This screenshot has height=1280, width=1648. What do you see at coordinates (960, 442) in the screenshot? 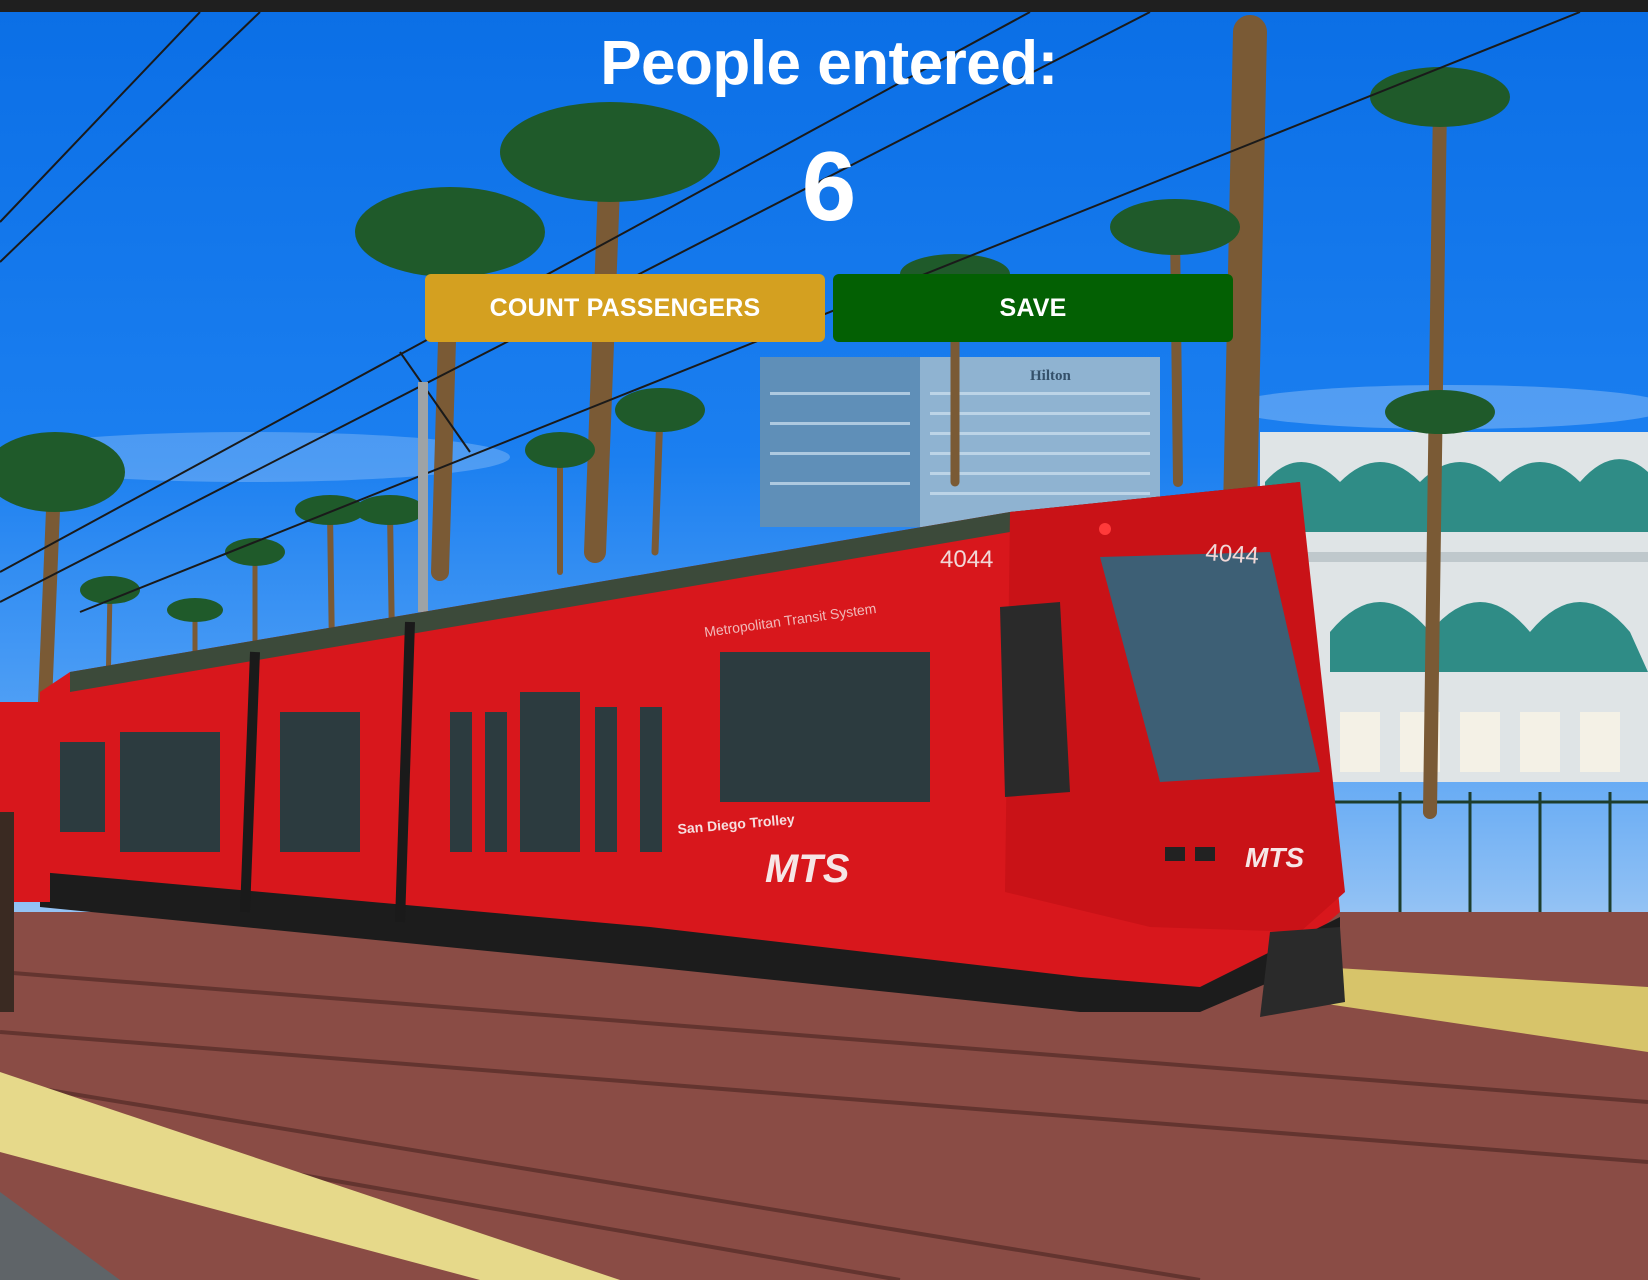
I see `hotel-building: Hilton` at bounding box center [960, 442].